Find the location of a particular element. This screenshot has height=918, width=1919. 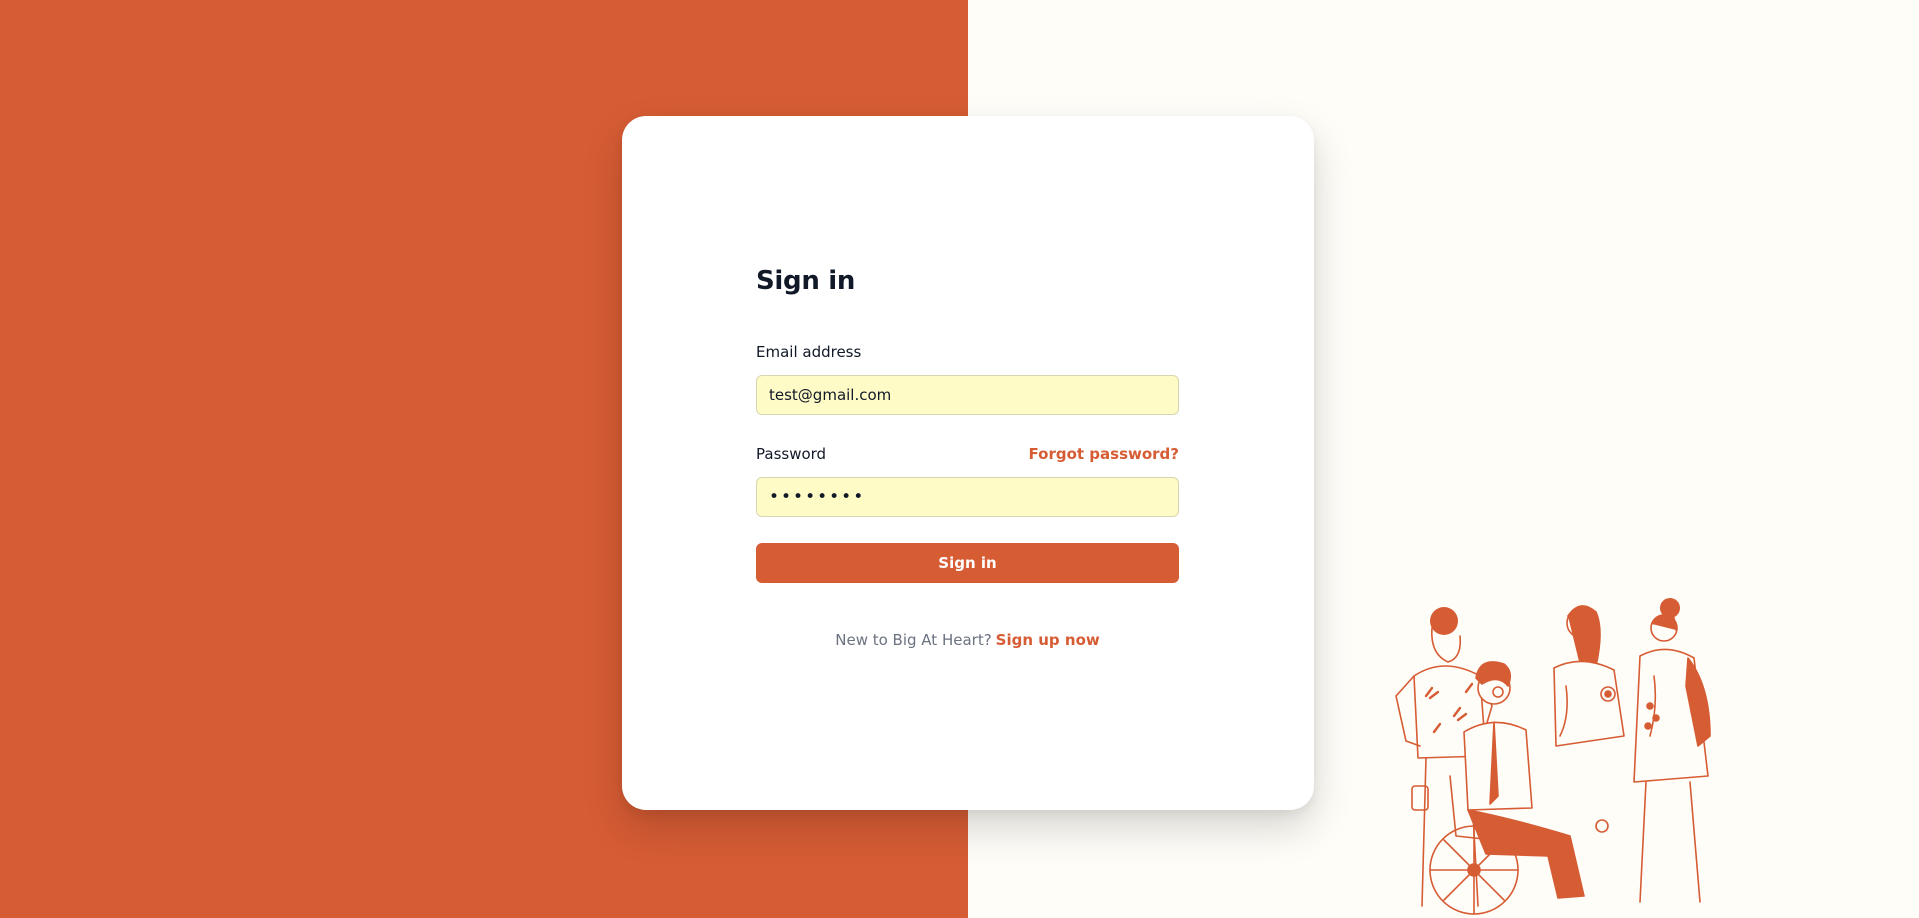

sign-up-link: Sign up now is located at coordinates (1048, 640).